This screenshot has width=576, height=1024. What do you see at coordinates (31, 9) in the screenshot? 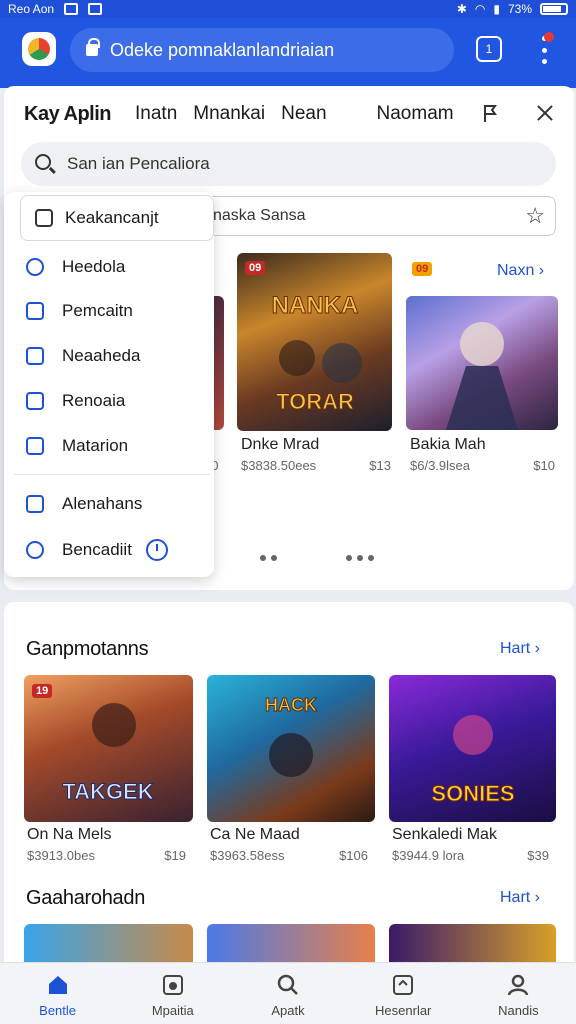
I see `status-text: Reo Aon` at bounding box center [31, 9].